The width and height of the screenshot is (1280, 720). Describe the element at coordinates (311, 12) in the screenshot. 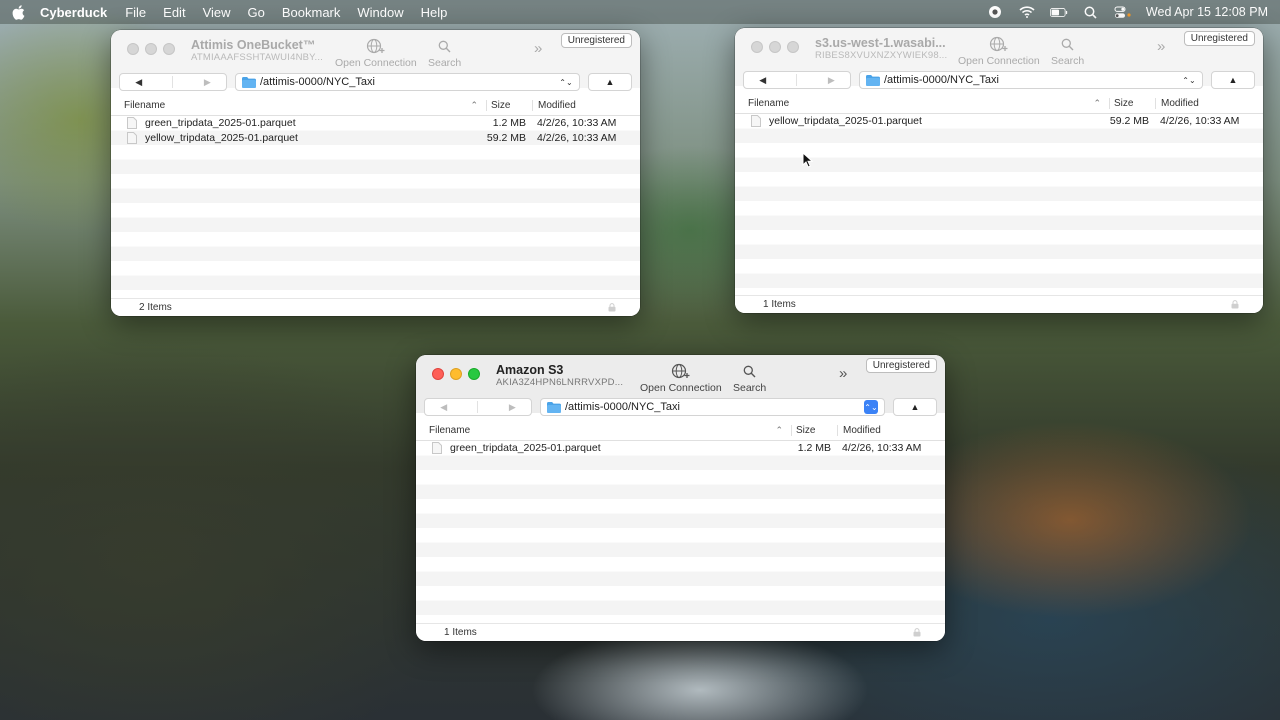

I see `menu-bookmark: Bookmark` at that location.